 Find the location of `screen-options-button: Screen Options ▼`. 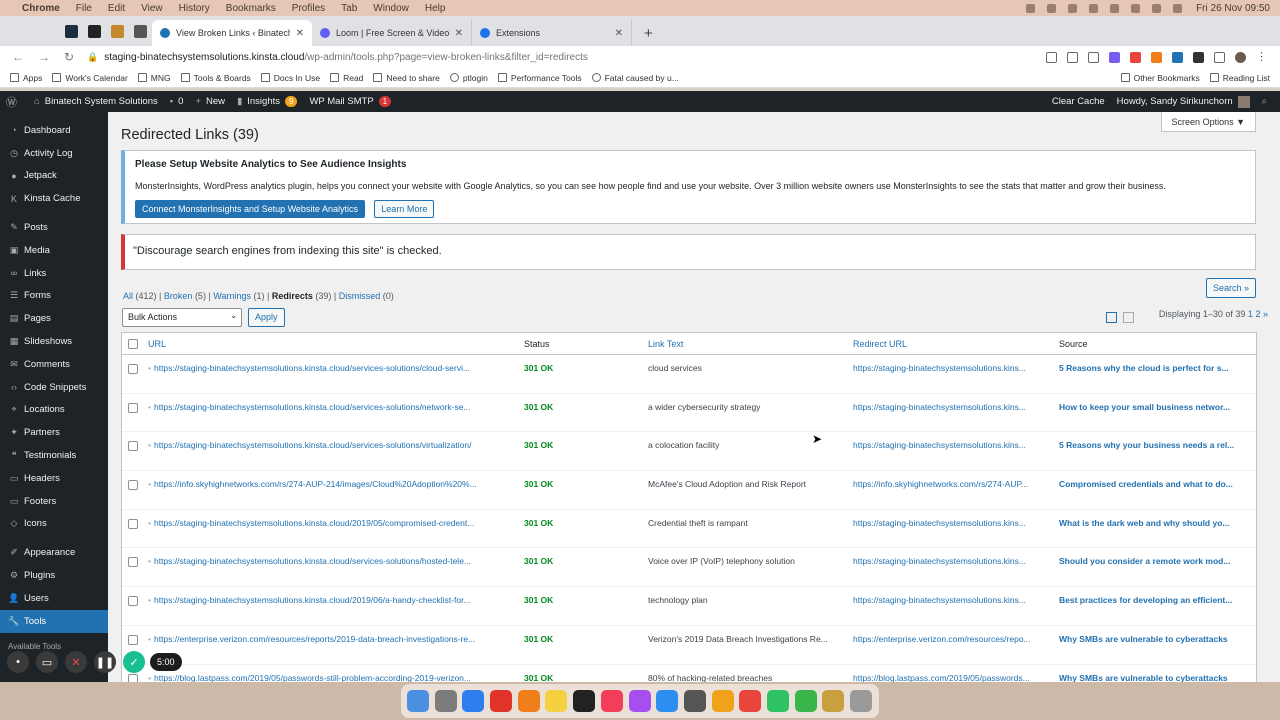

screen-options-button: Screen Options ▼ is located at coordinates (1208, 122).